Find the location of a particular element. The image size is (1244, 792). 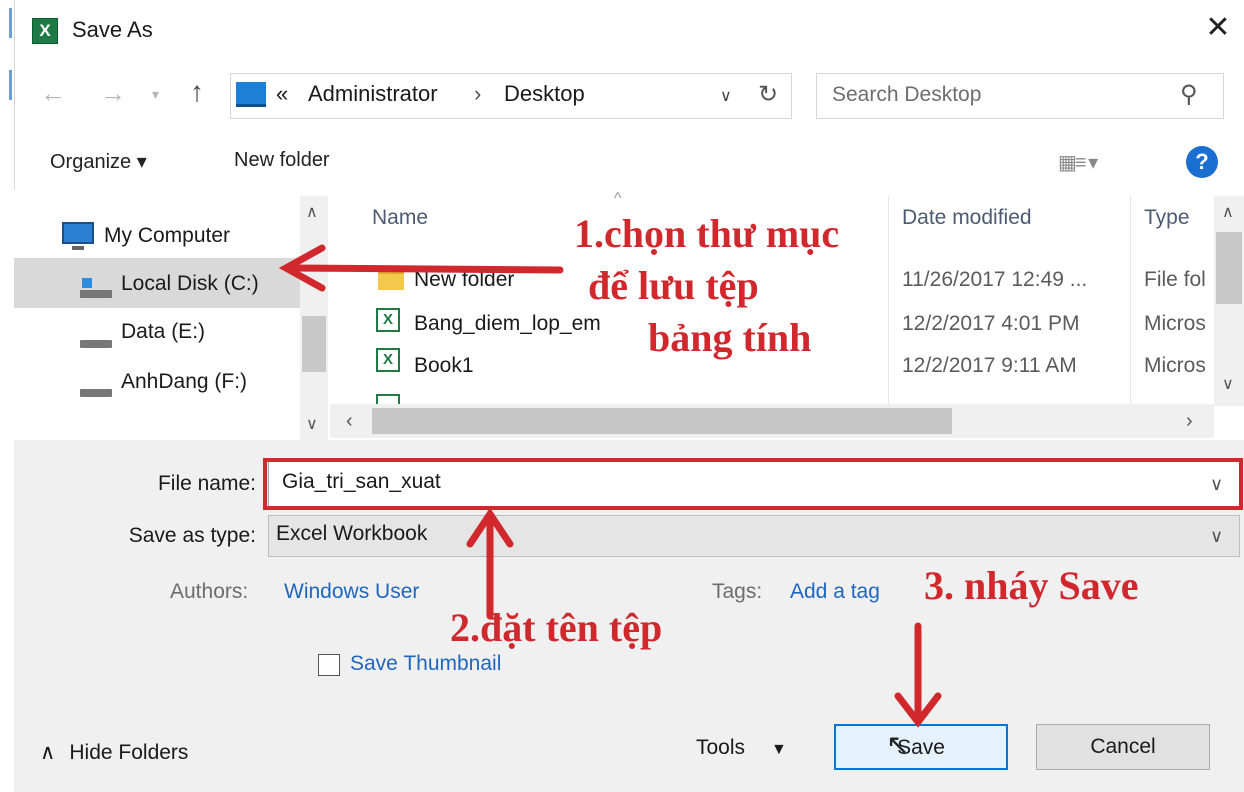

forward-arrow-icon: → is located at coordinates (113, 93).